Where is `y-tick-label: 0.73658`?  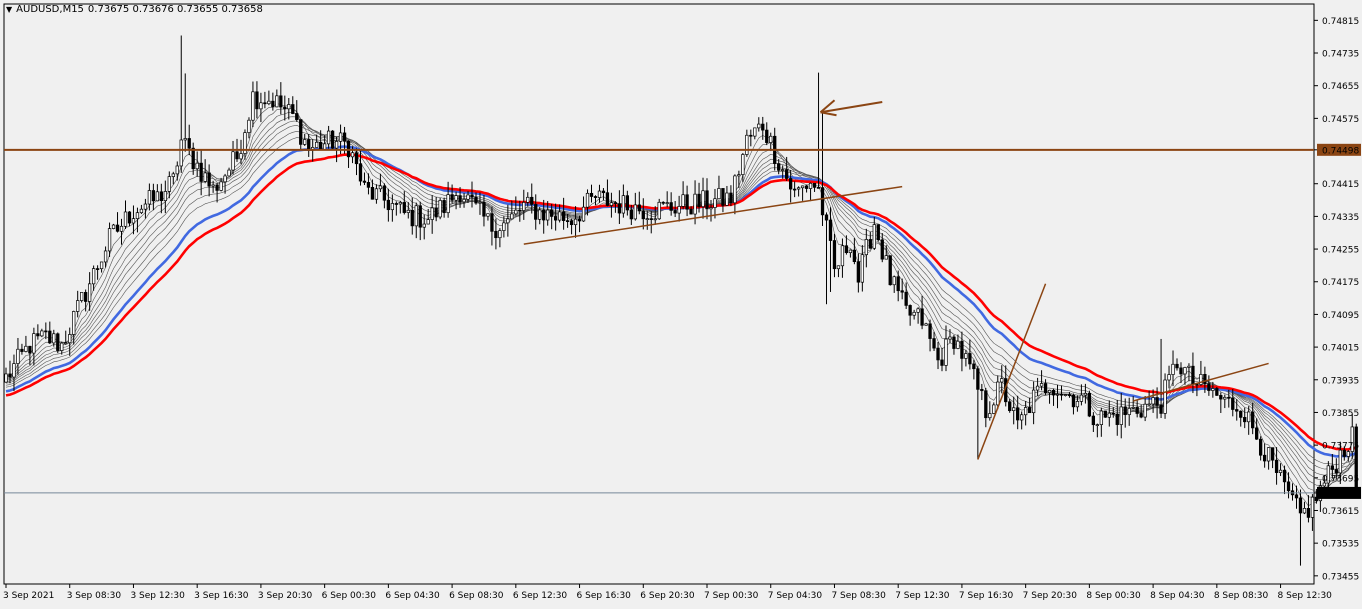 y-tick-label: 0.73658 is located at coordinates (1340, 494).